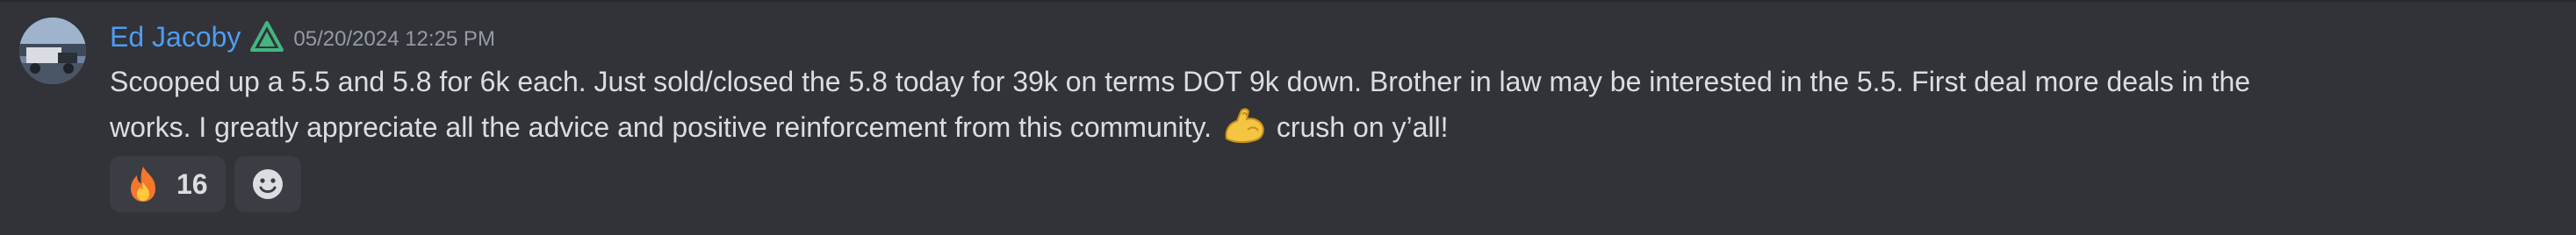  What do you see at coordinates (1362, 127) in the screenshot?
I see `message-text-after-emoji: crush on y’all!` at bounding box center [1362, 127].